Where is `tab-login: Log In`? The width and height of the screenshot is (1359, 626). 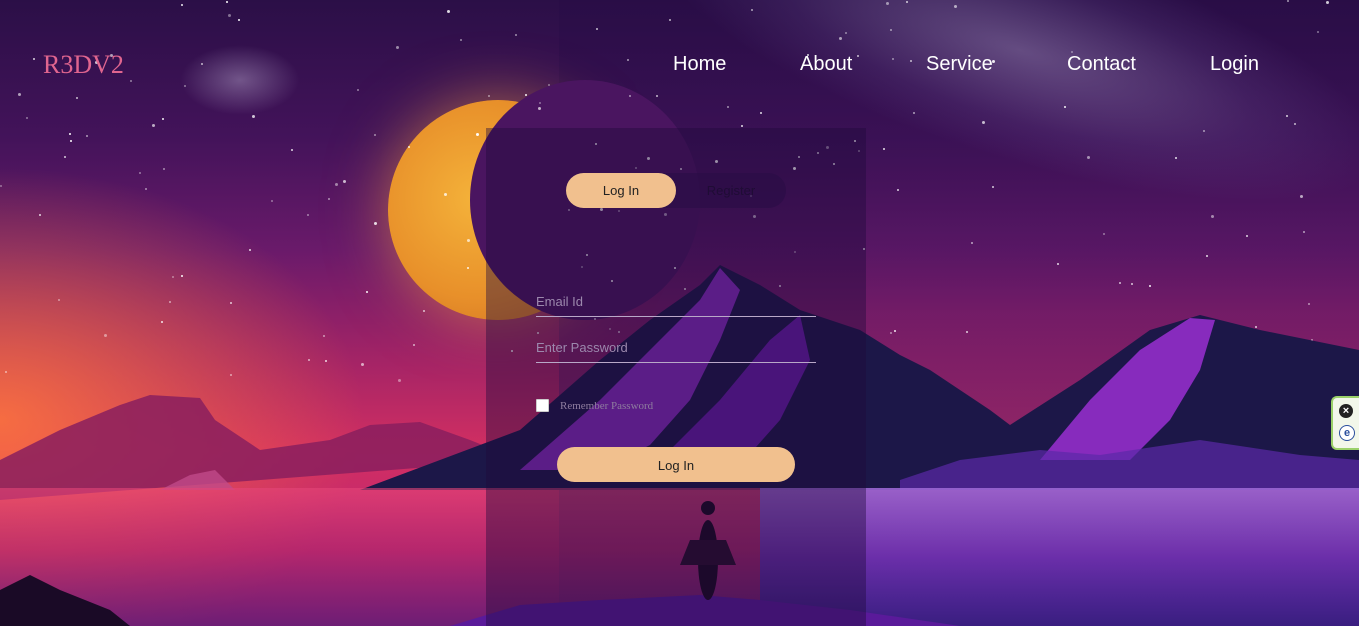
tab-login: Log In is located at coordinates (621, 190).